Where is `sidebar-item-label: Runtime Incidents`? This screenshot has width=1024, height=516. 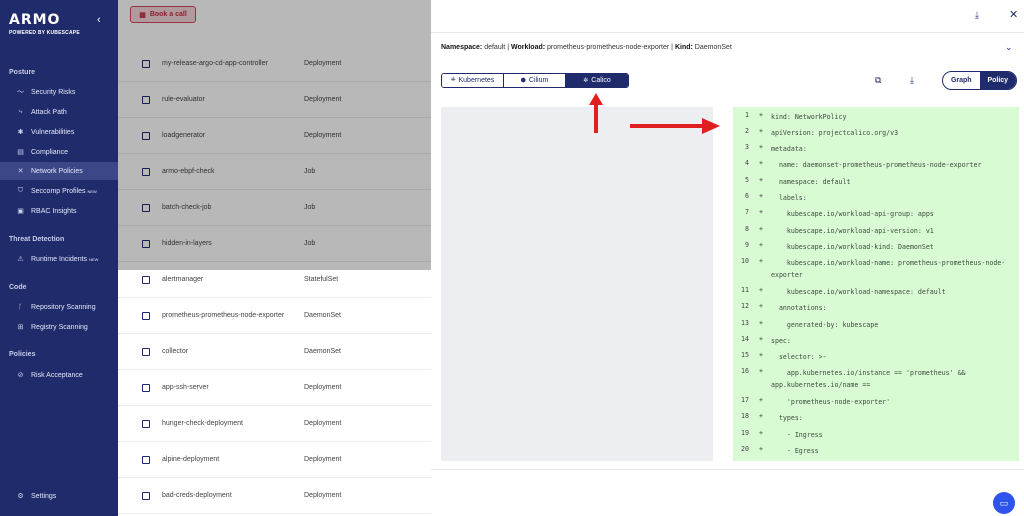 sidebar-item-label: Runtime Incidents is located at coordinates (59, 259).